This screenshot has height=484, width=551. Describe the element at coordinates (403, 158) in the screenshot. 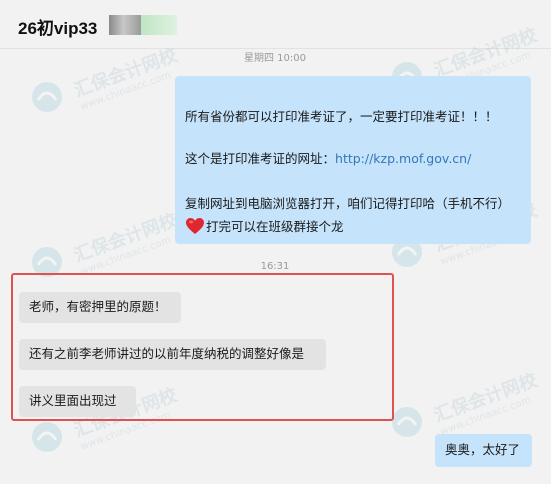

I see `exam-admission-link: http://kzp.mof.gov.cn/` at that location.